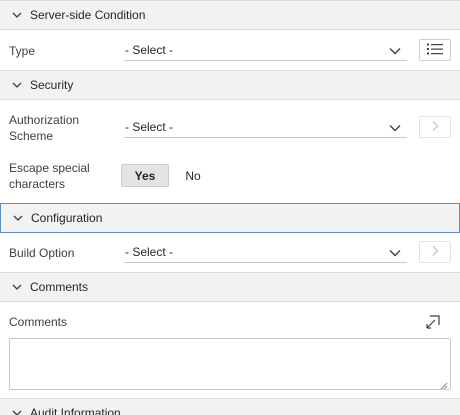  I want to click on section-header-security: Security, so click(230, 85).